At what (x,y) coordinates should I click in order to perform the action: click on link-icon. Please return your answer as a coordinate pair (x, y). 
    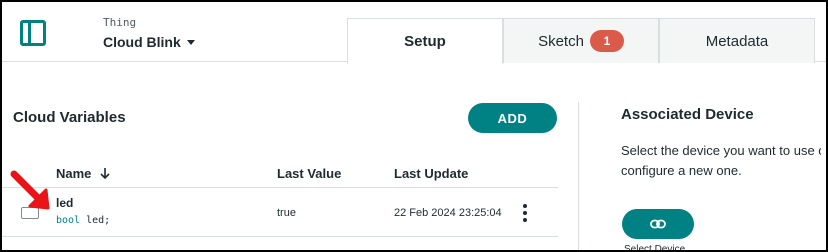
    Looking at the image, I should click on (658, 224).